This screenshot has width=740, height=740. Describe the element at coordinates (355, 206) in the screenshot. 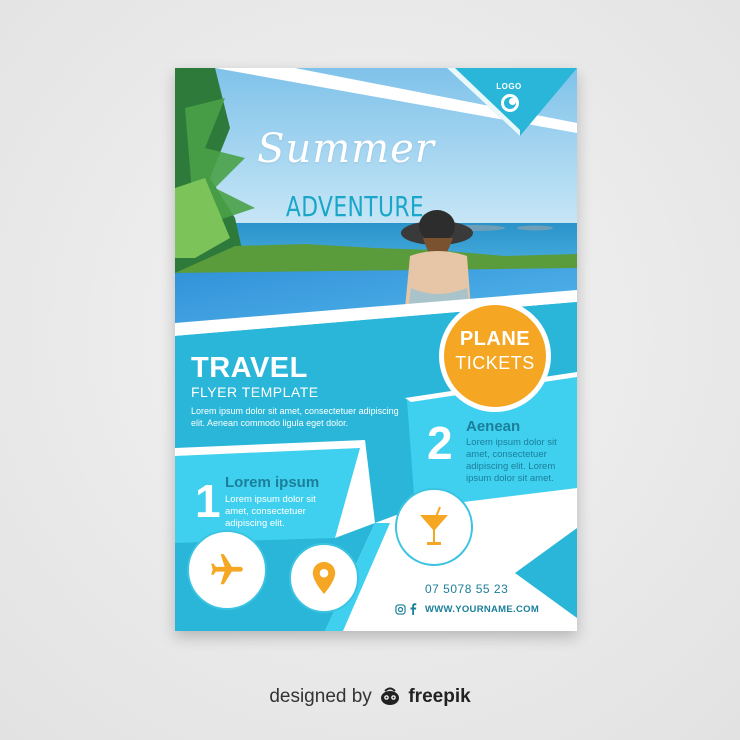

I see `title-adventure: ADVENTURE` at that location.